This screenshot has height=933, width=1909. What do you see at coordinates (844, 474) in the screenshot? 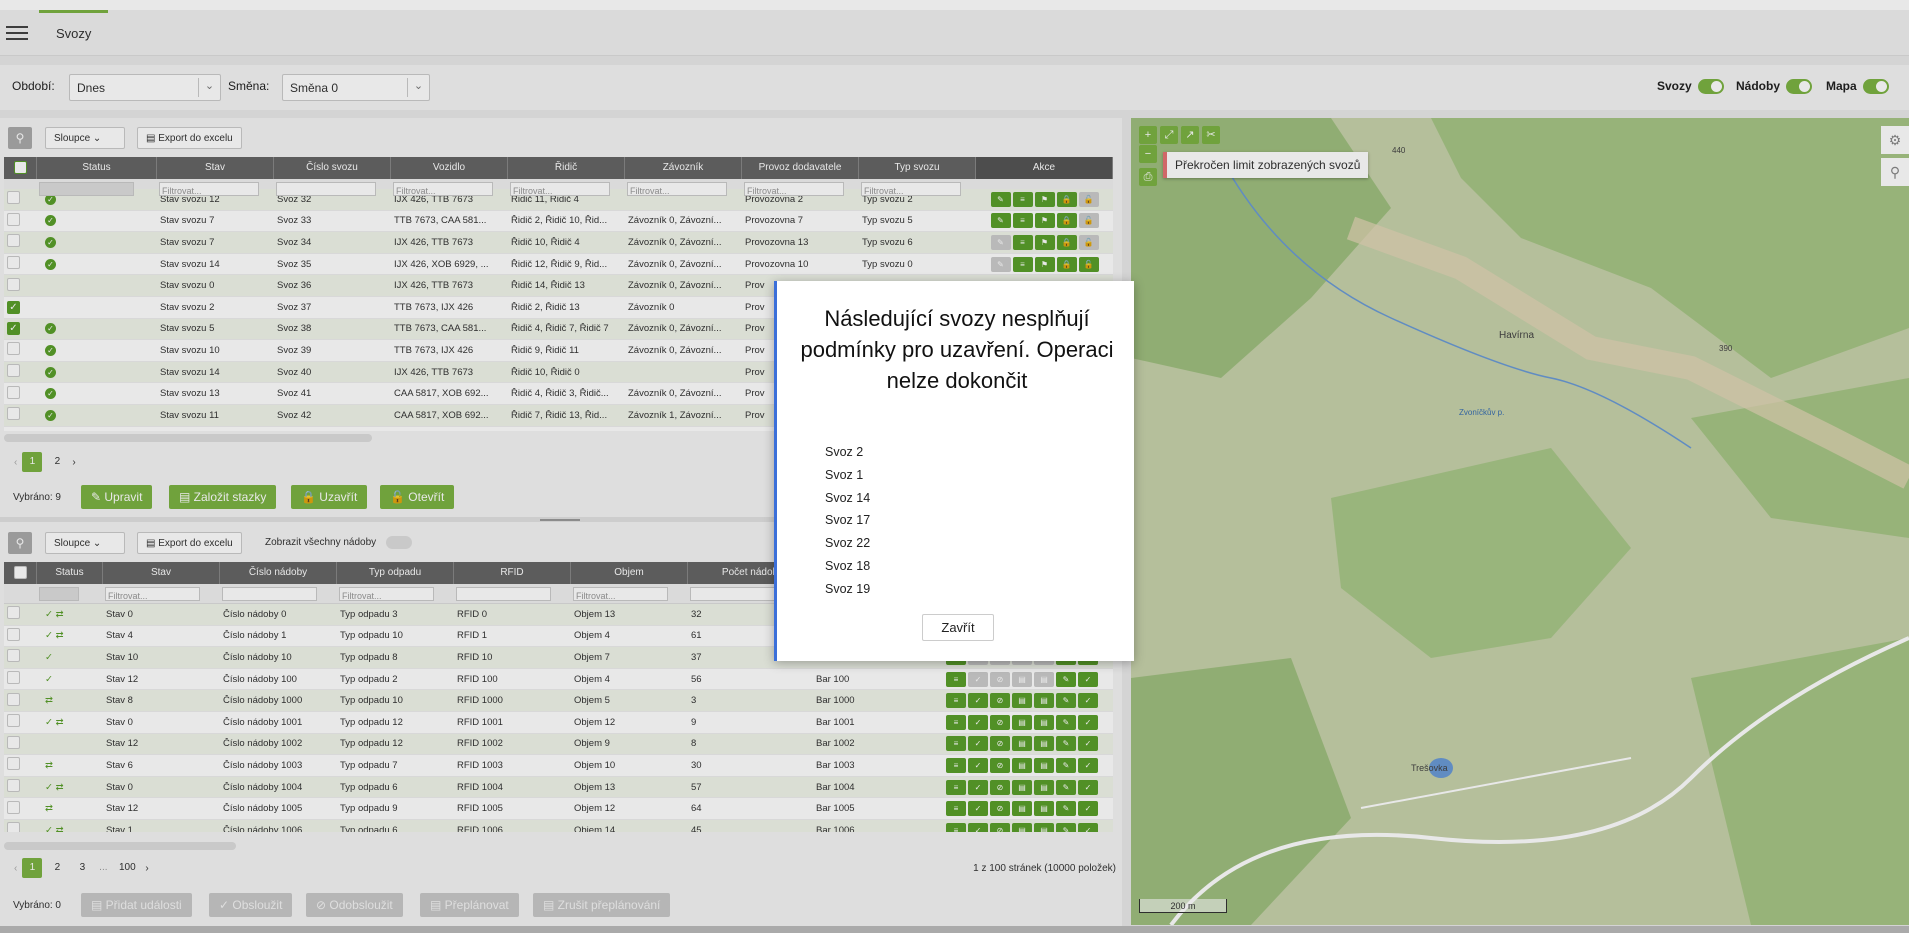
I see `dialog-list-item: Svoz 1` at bounding box center [844, 474].